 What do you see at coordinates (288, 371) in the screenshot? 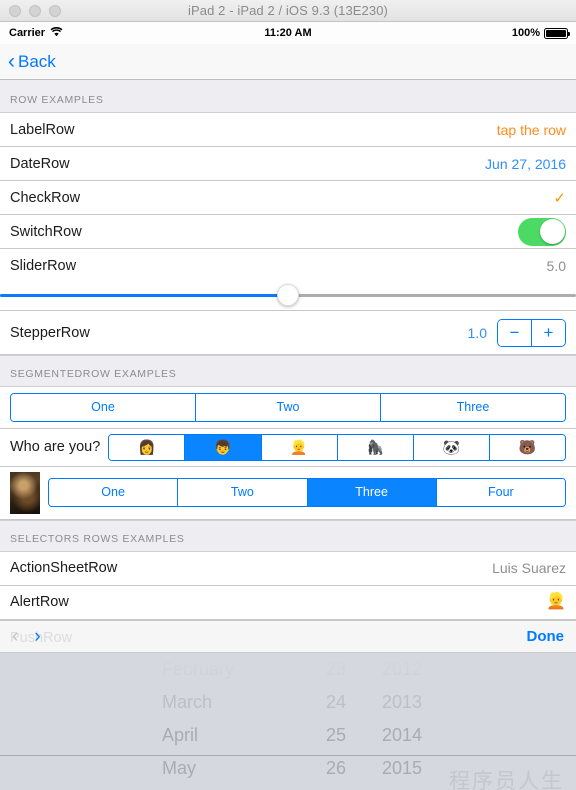
I see `section-header-segmented-examples: SEGMENTEDROW EXAMPLES` at bounding box center [288, 371].